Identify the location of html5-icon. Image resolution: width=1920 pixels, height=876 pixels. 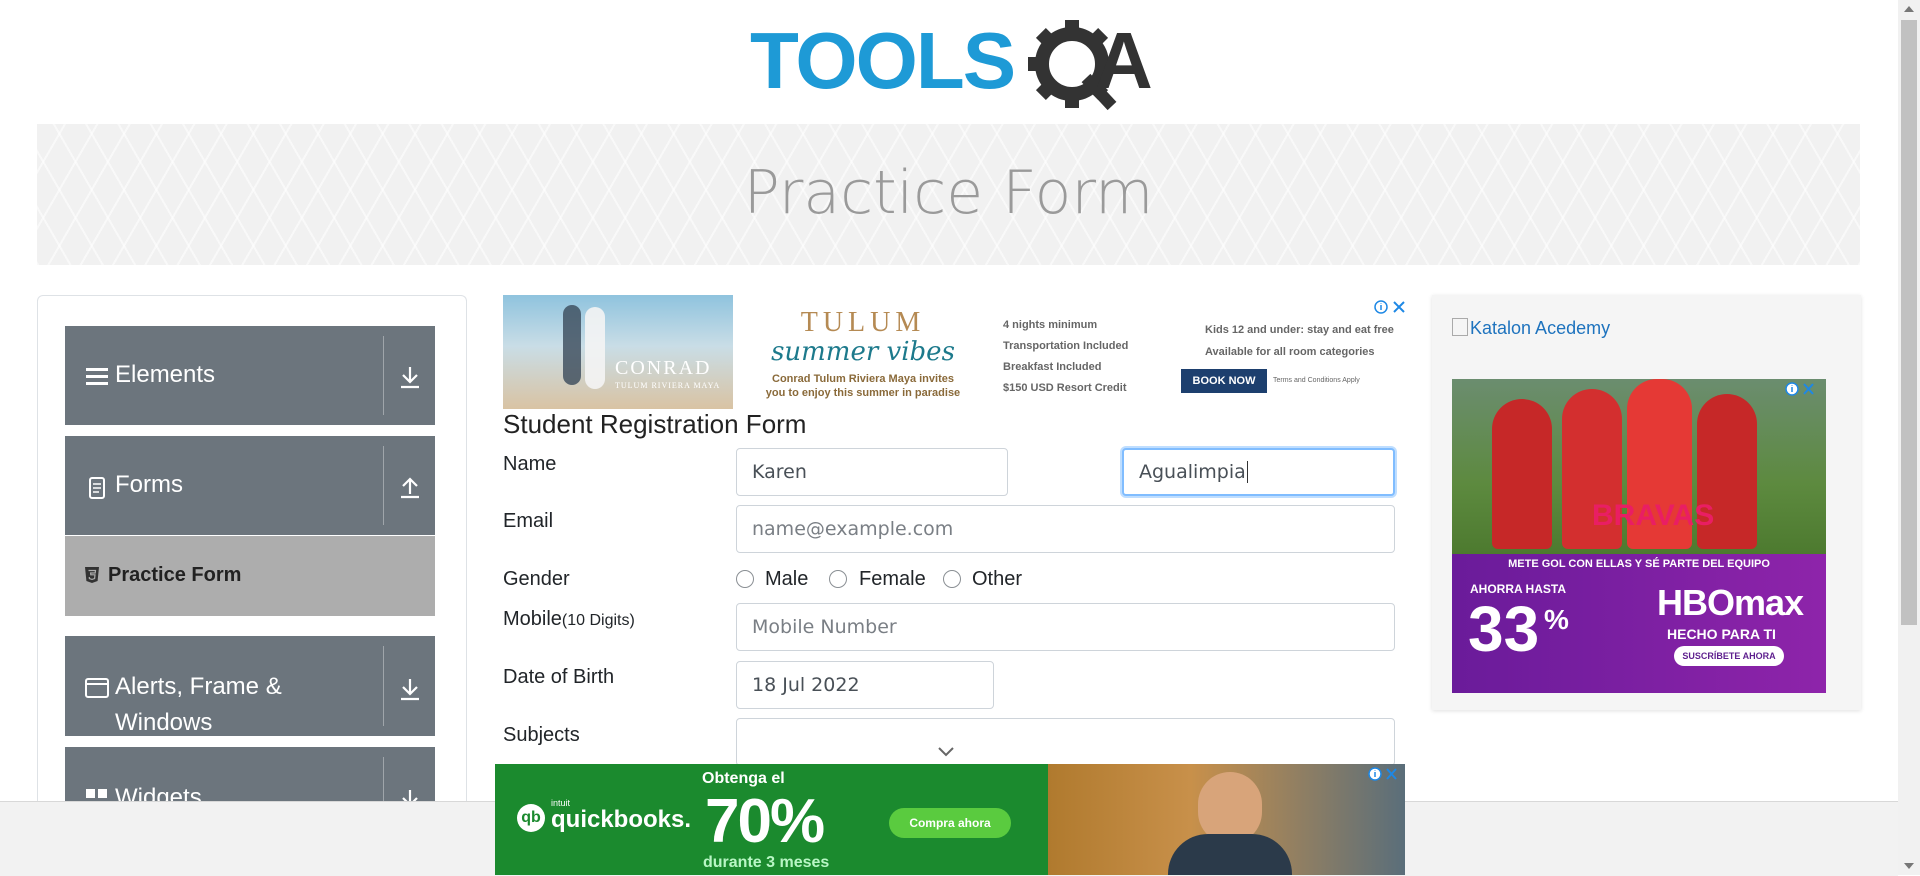
(92, 575).